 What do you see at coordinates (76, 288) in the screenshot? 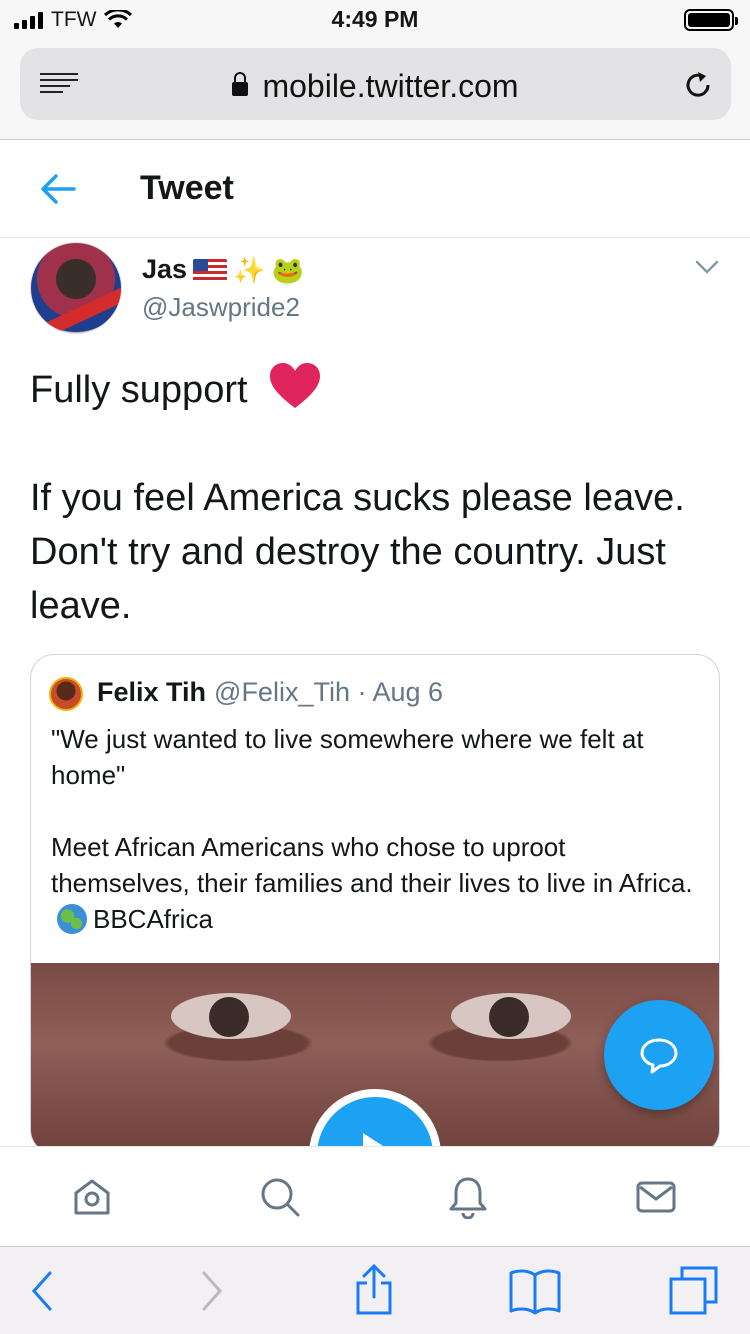
I see `avatar` at bounding box center [76, 288].